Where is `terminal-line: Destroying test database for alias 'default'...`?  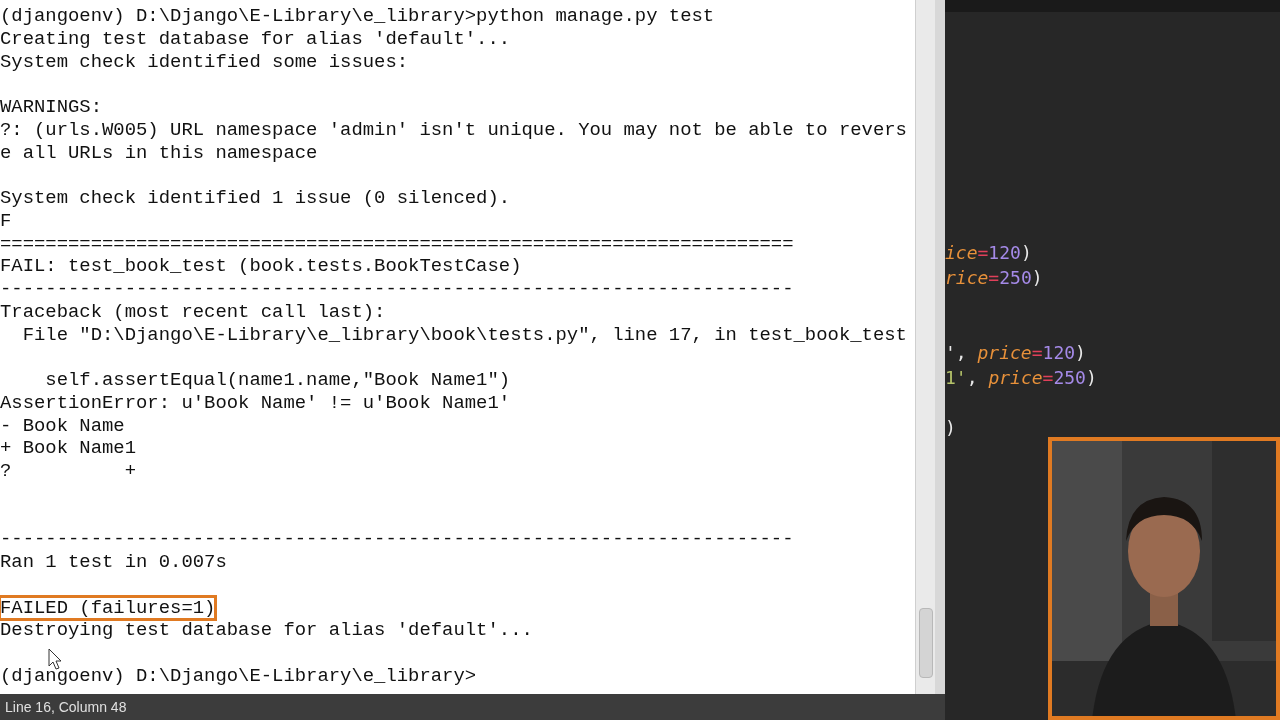
terminal-line: Destroying test database for alias 'default'... is located at coordinates (266, 630).